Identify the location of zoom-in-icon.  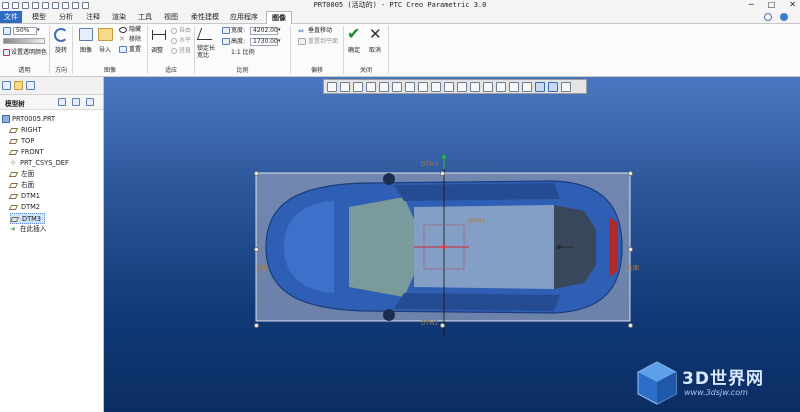
(345, 86).